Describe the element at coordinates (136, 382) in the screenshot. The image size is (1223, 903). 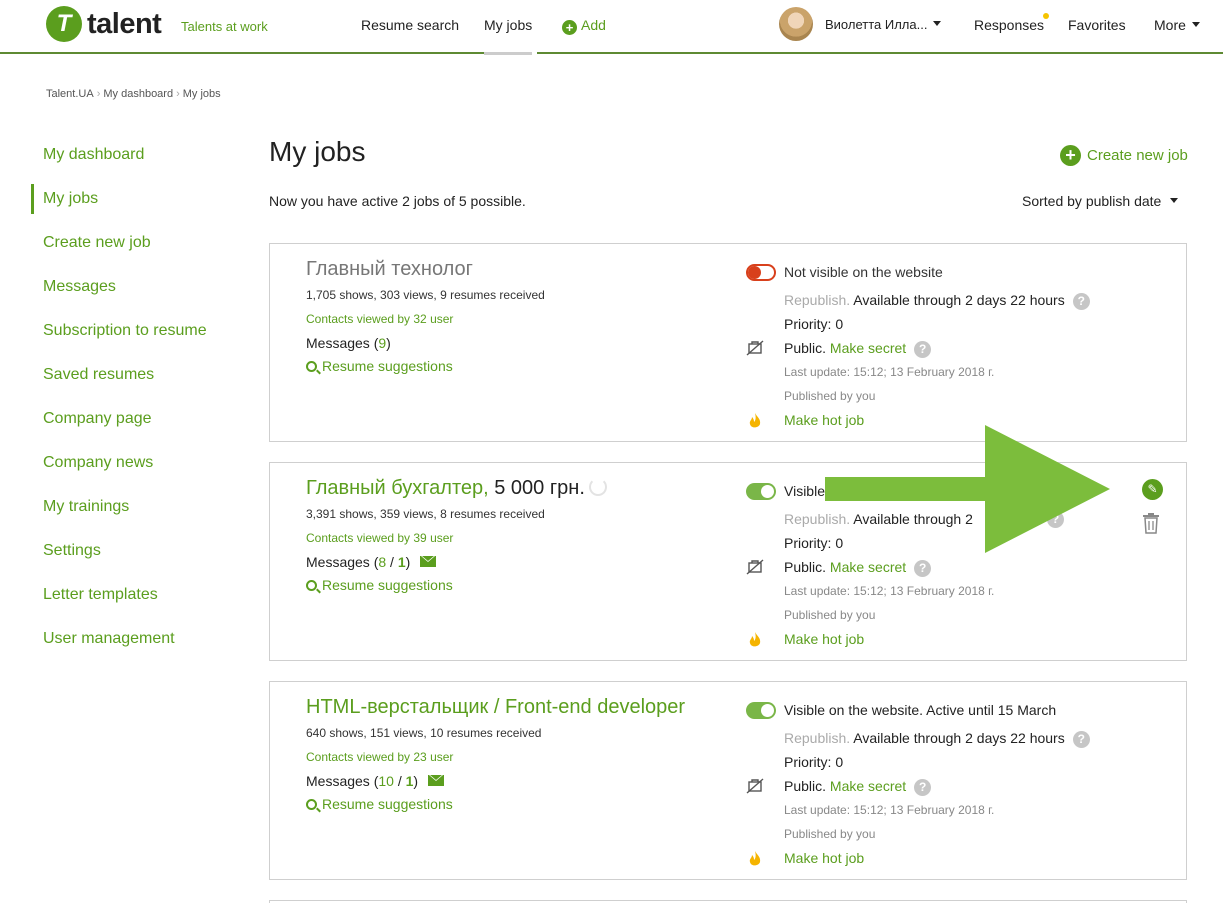
I see `sidebar-item-saved-resumes: Saved resumes` at that location.